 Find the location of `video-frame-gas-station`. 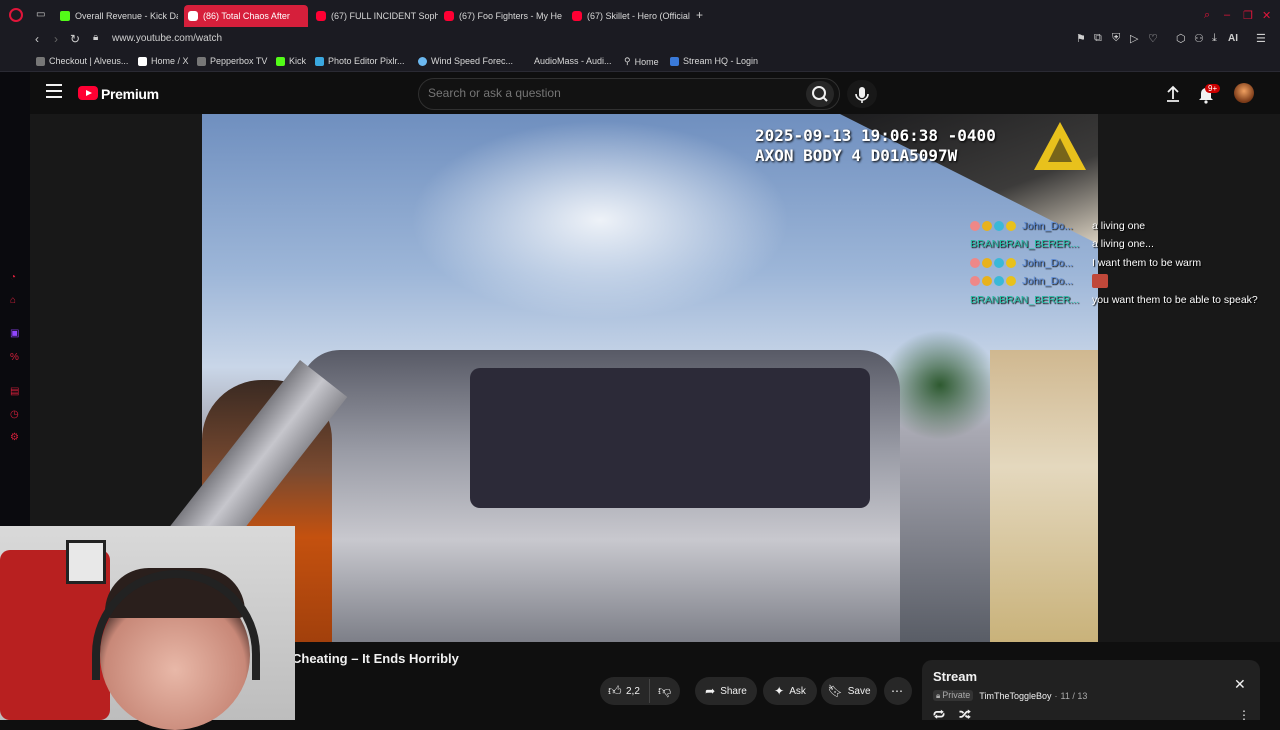

video-frame-gas-station is located at coordinates (1044, 496).